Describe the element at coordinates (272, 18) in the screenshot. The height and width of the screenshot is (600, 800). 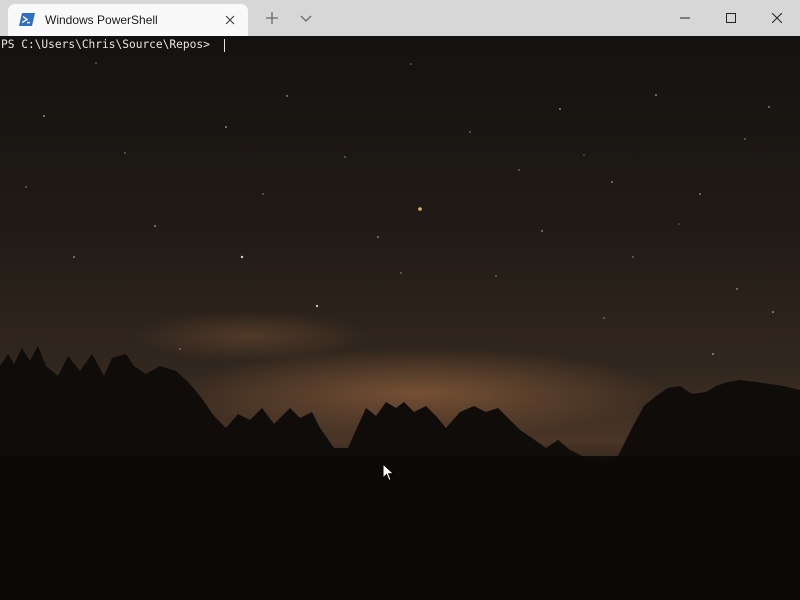
I see `plus-icon` at that location.